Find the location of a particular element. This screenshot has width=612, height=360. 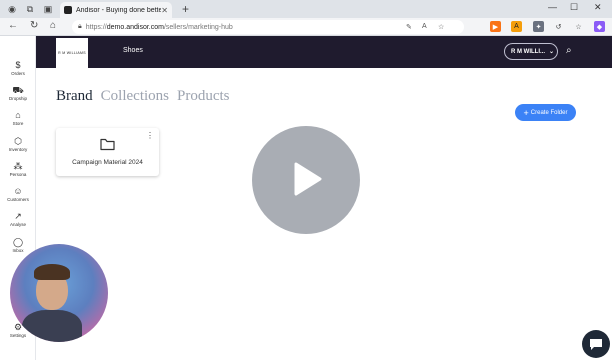

sidebar-item-inventory: ⬡ Inventory is located at coordinates (18, 144).